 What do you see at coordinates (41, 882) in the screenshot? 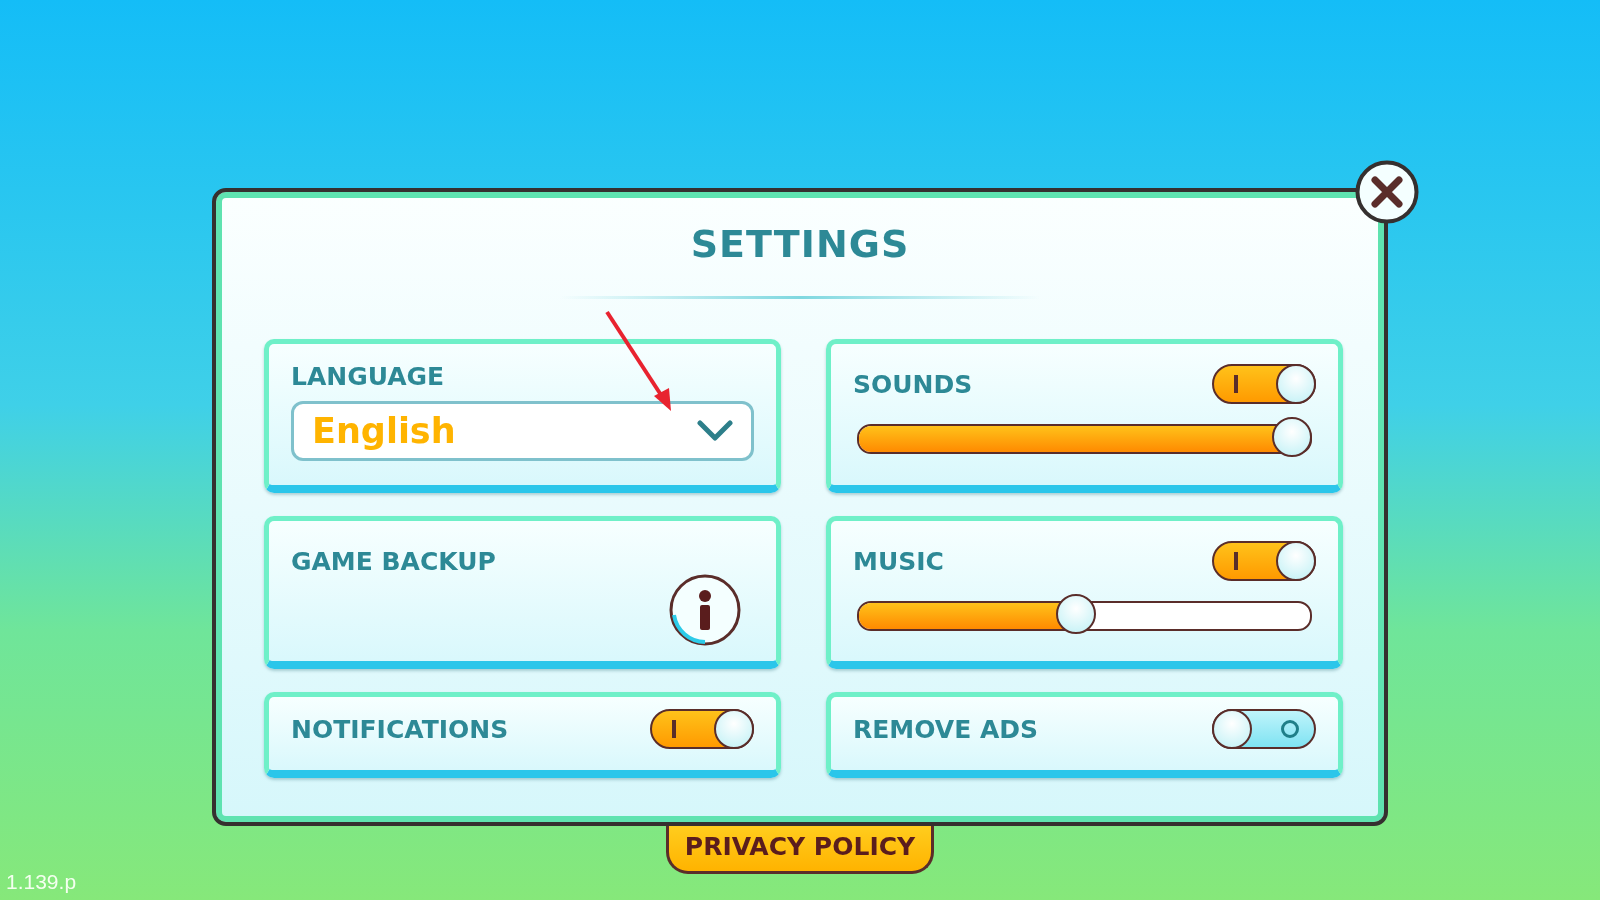
I see `version-label: 1.139.p` at bounding box center [41, 882].